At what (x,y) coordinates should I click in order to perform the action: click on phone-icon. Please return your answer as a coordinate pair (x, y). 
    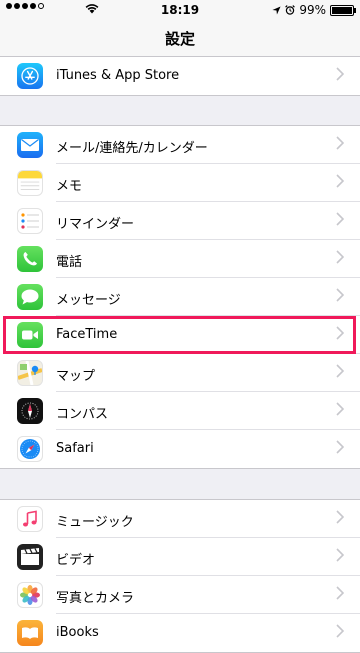
    Looking at the image, I should click on (30, 259).